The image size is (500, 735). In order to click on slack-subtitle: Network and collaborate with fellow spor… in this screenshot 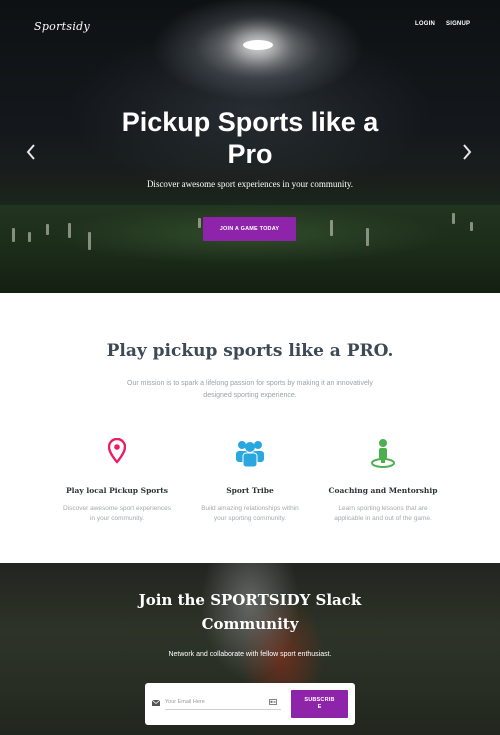, I will do `click(250, 654)`.